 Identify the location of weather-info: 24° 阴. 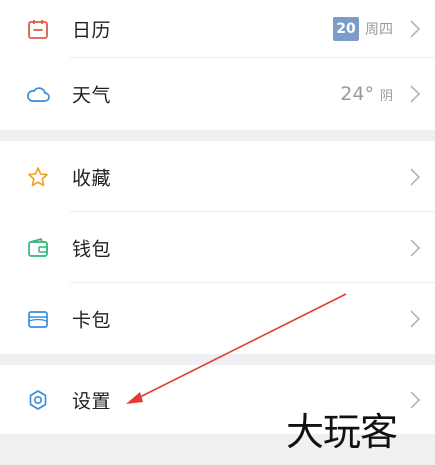
(366, 94).